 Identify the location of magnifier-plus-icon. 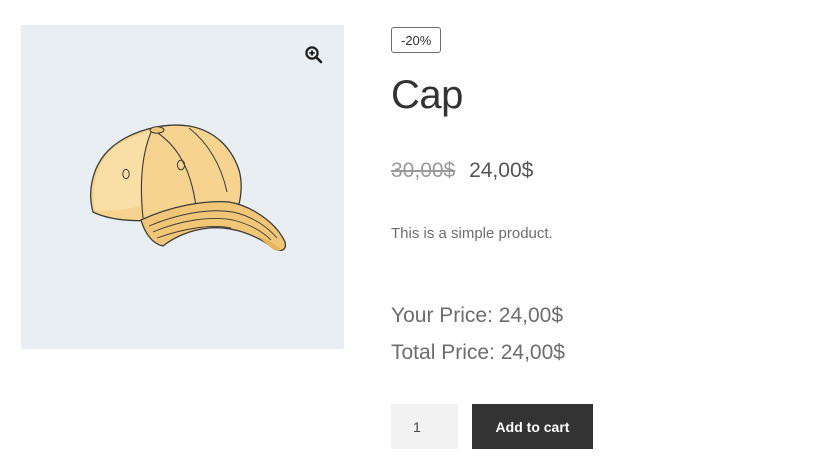
(314, 55).